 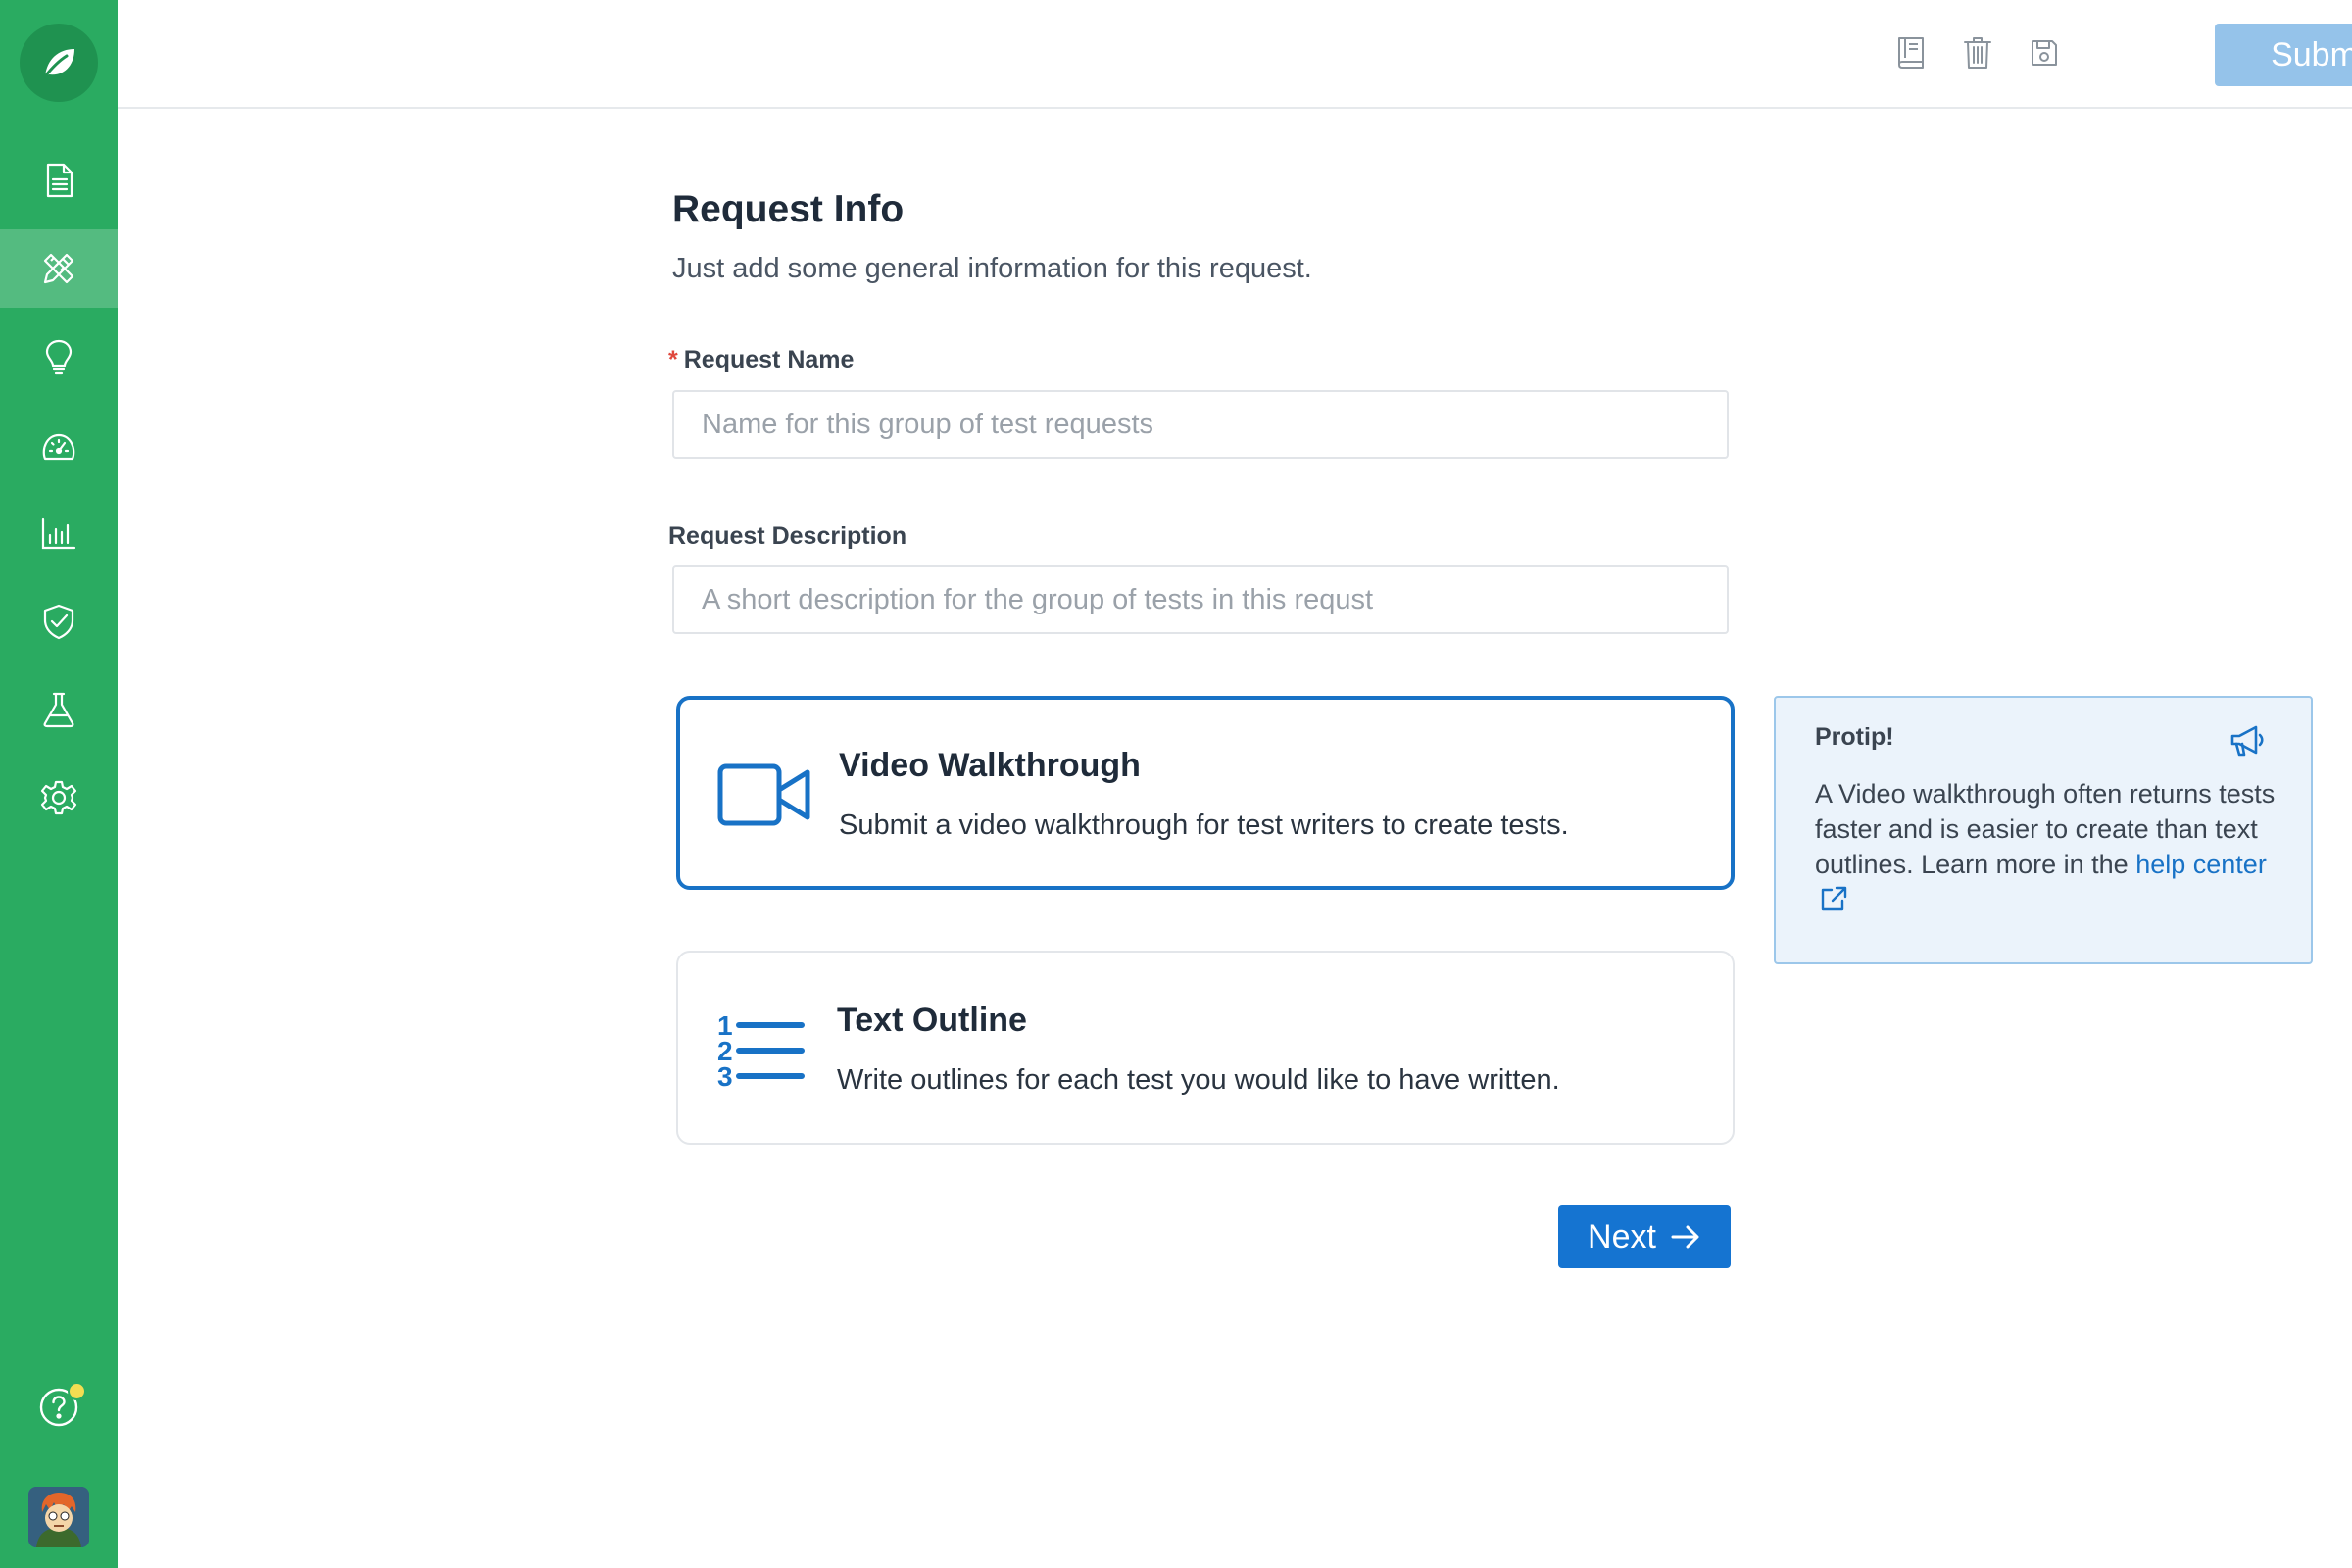 I want to click on request-description-label: Request Description, so click(x=787, y=536).